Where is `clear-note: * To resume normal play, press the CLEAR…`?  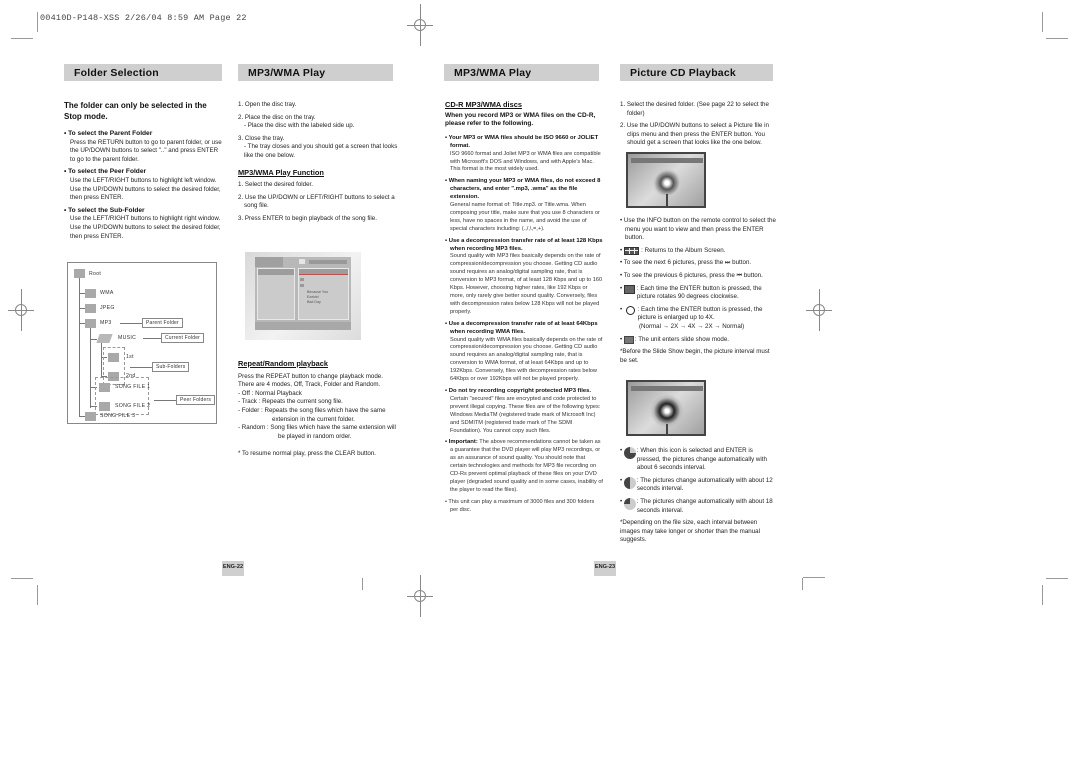
clear-note: * To resume normal play, press the CLEAR… is located at coordinates (307, 454).